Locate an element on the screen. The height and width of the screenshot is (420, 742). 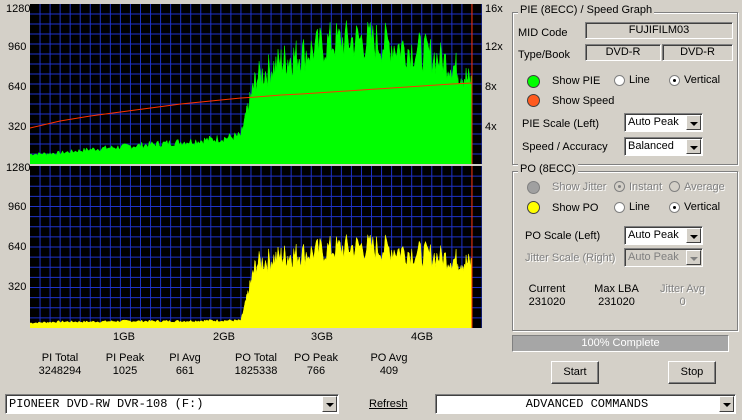
pie-line-label: Line is located at coordinates (639, 80).